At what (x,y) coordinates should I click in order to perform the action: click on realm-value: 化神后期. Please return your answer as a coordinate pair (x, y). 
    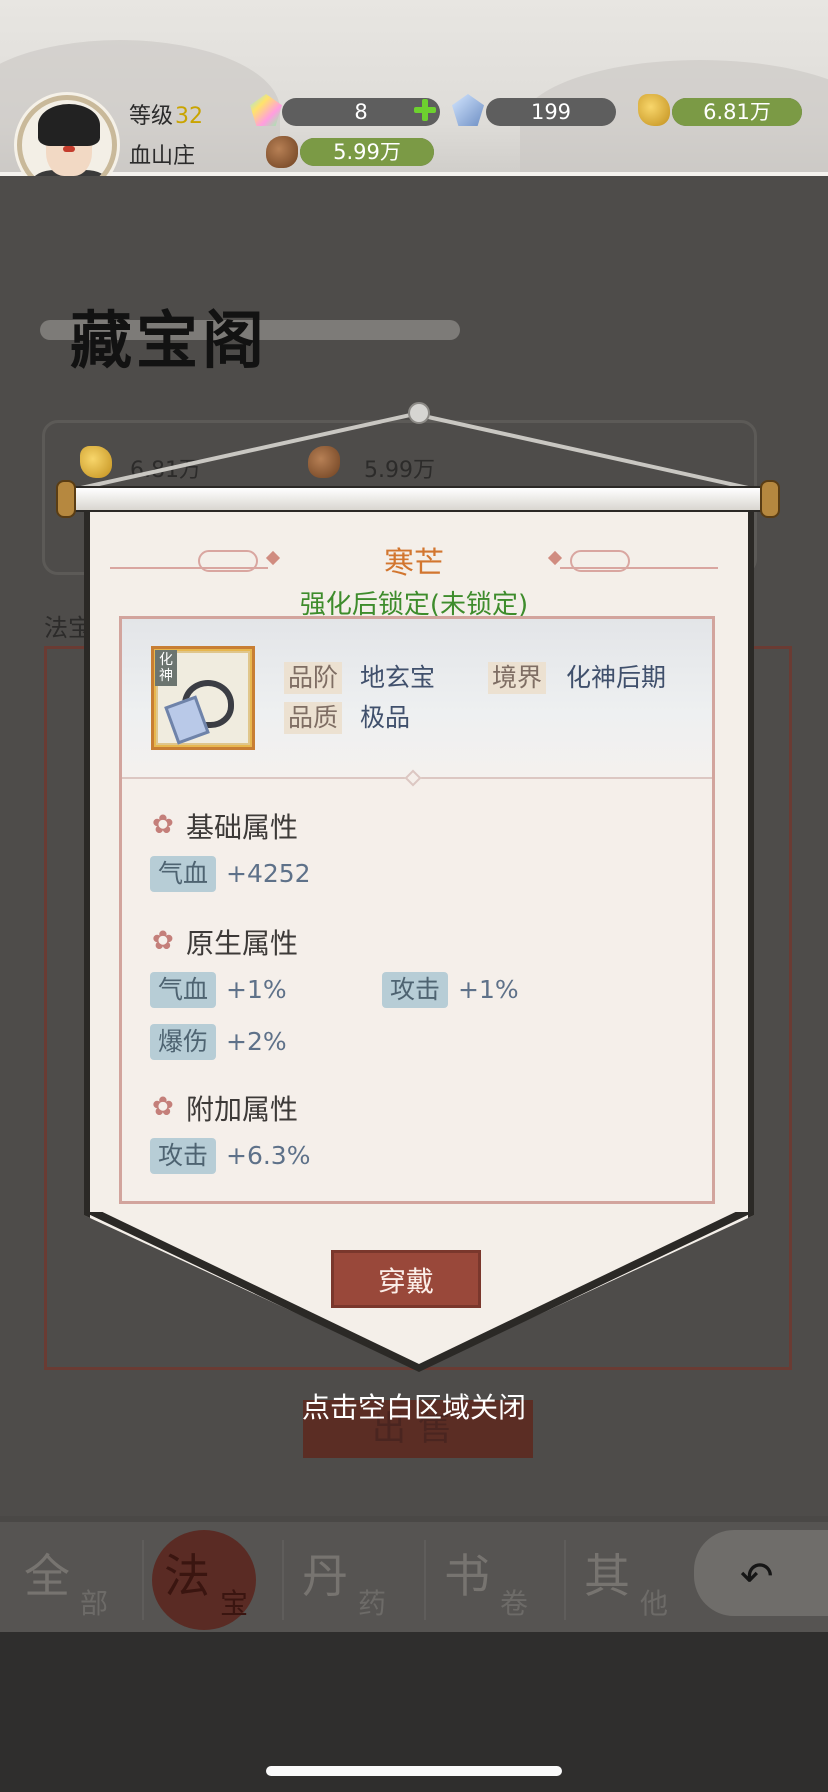
    Looking at the image, I should click on (616, 677).